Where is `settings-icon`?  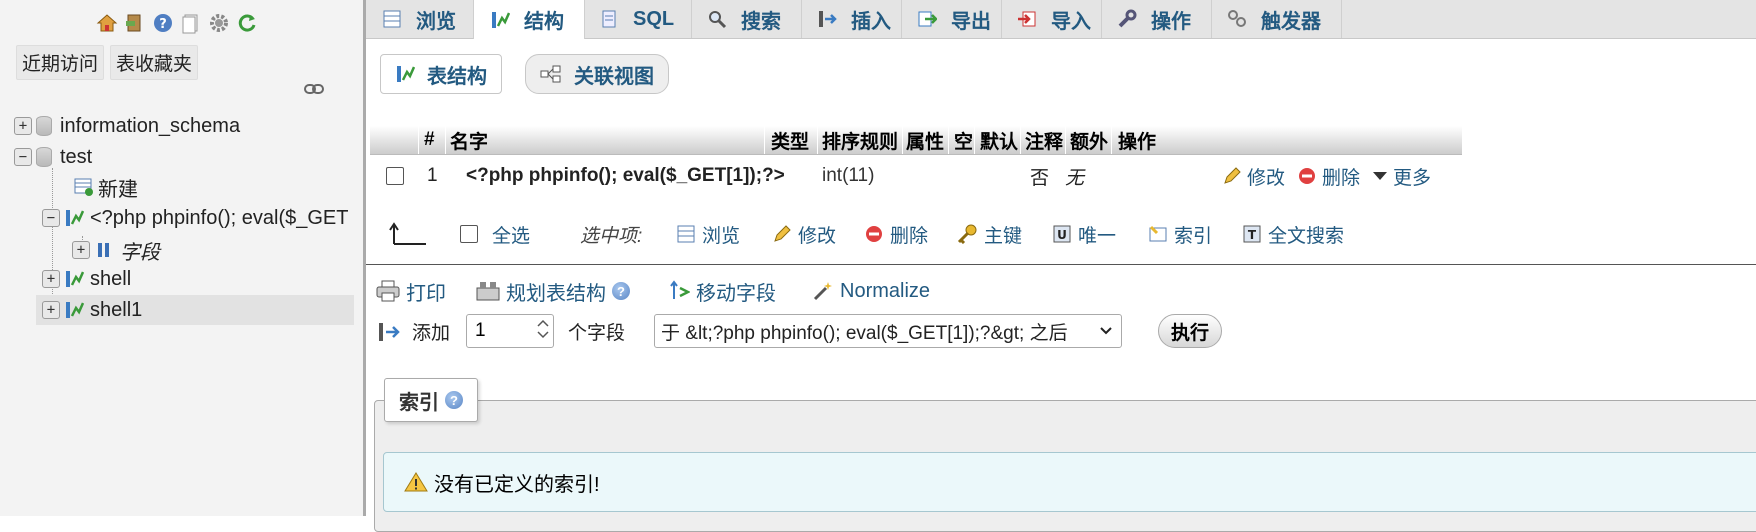 settings-icon is located at coordinates (219, 23).